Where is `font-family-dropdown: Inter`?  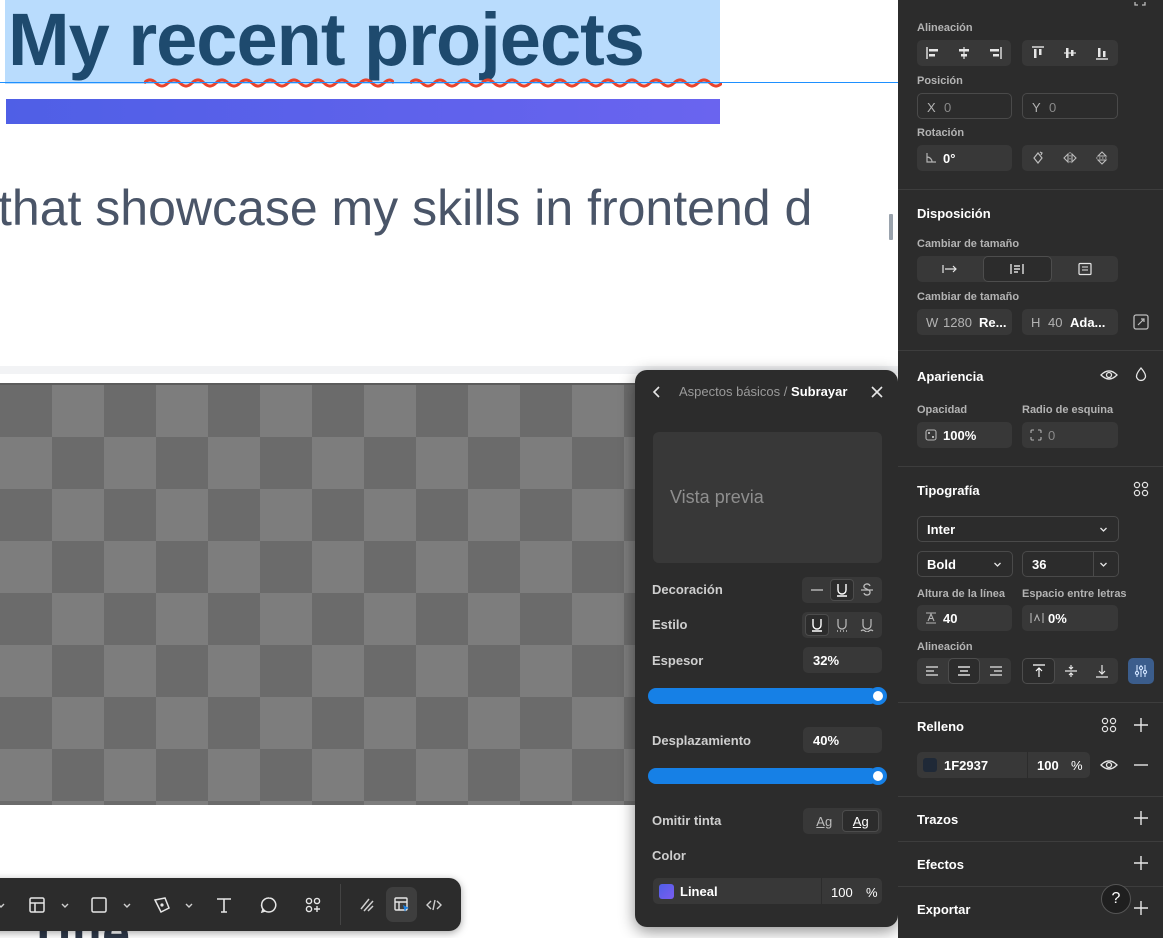 font-family-dropdown: Inter is located at coordinates (1018, 529).